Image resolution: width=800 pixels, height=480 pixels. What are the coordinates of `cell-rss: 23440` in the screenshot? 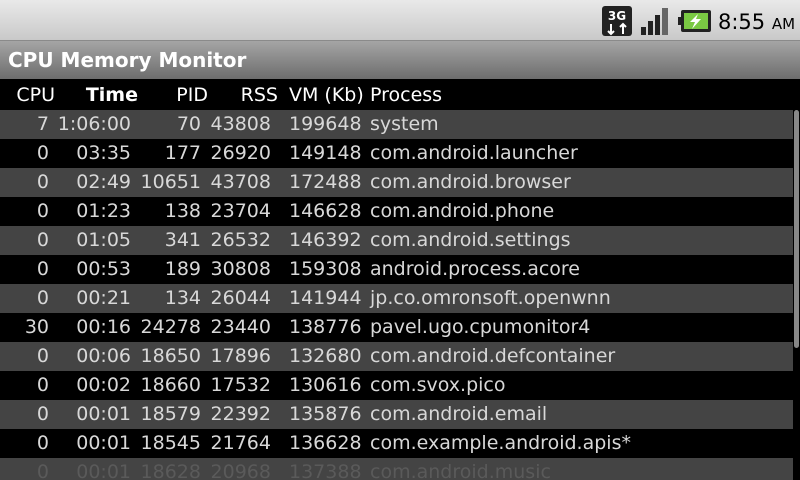 It's located at (240, 327).